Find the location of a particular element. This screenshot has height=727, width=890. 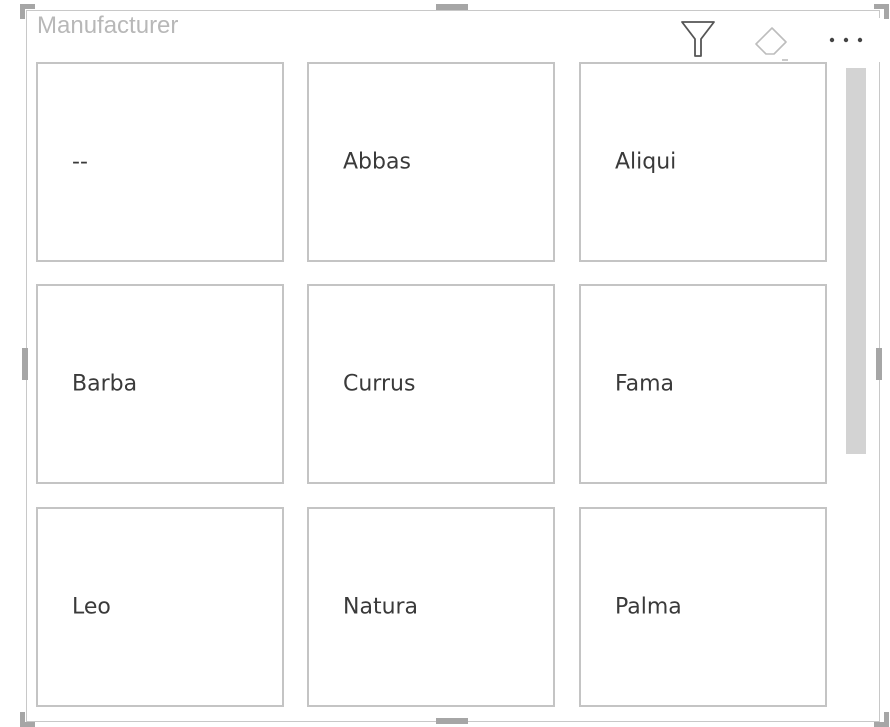

resize-corner-top-left is located at coordinates (27, 11).